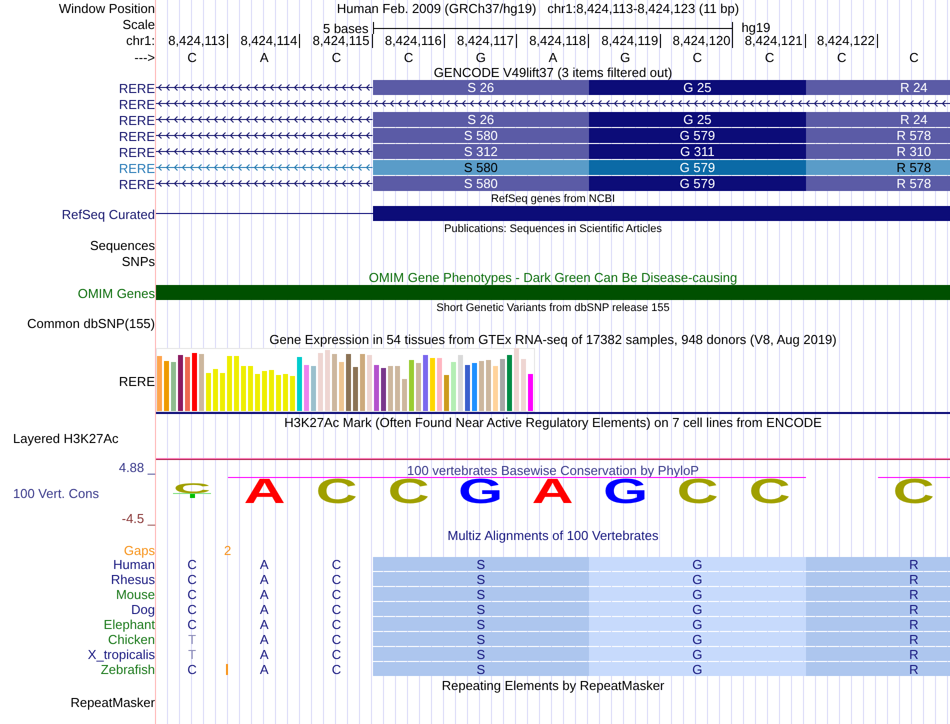  Describe the element at coordinates (138, 261) in the screenshot. I see `track-label: SNPs` at that location.